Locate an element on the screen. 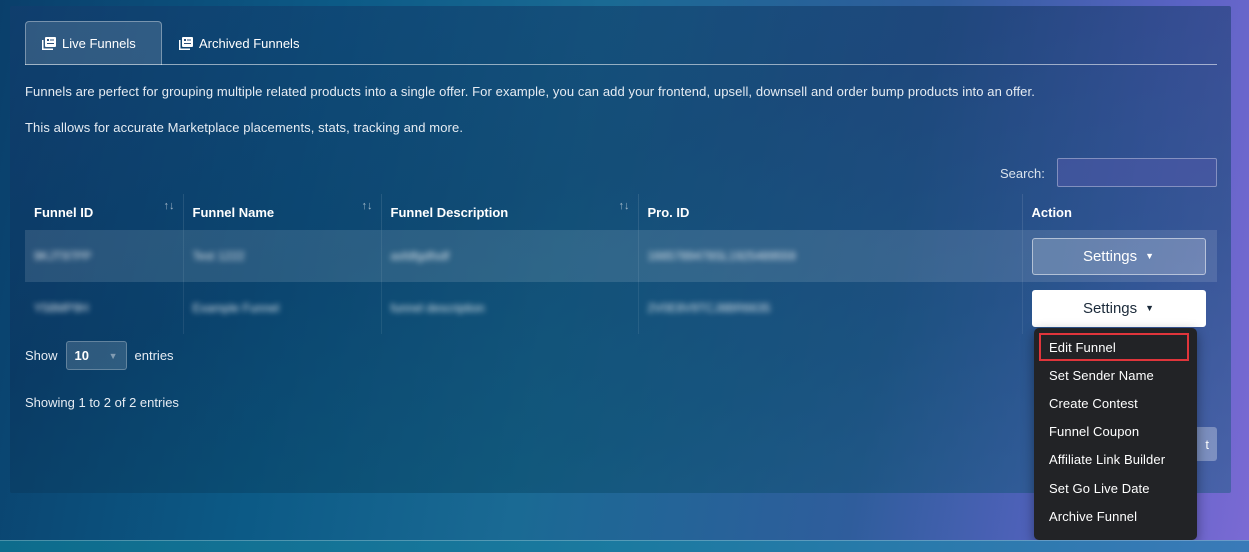 The height and width of the screenshot is (552, 1249). tab-archived-funnels: Archived Funnels is located at coordinates (239, 43).